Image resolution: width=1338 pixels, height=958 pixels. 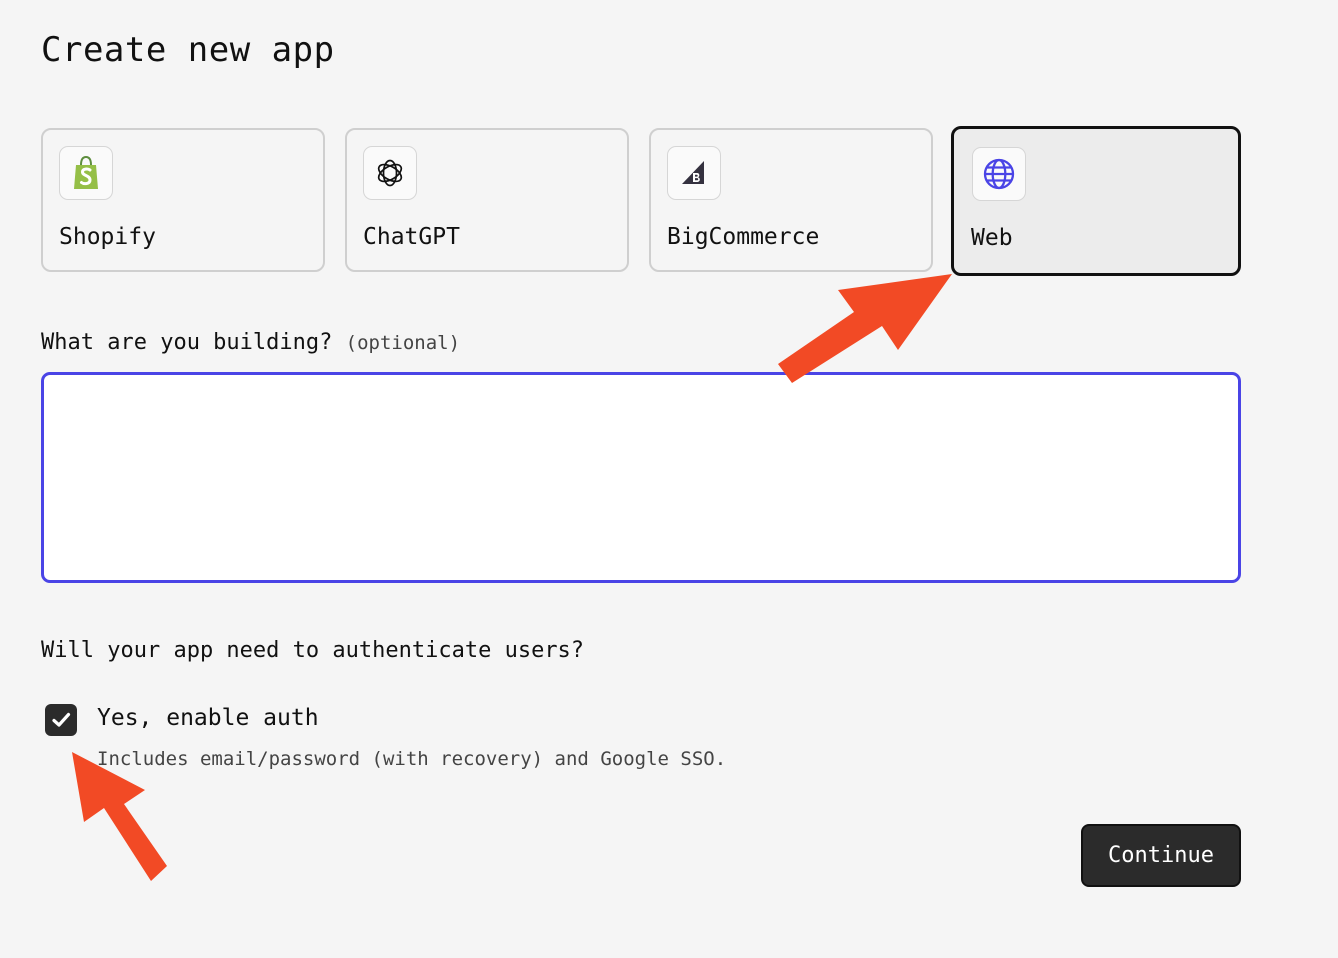 I want to click on bigcommerce-logo-icon, so click(x=694, y=173).